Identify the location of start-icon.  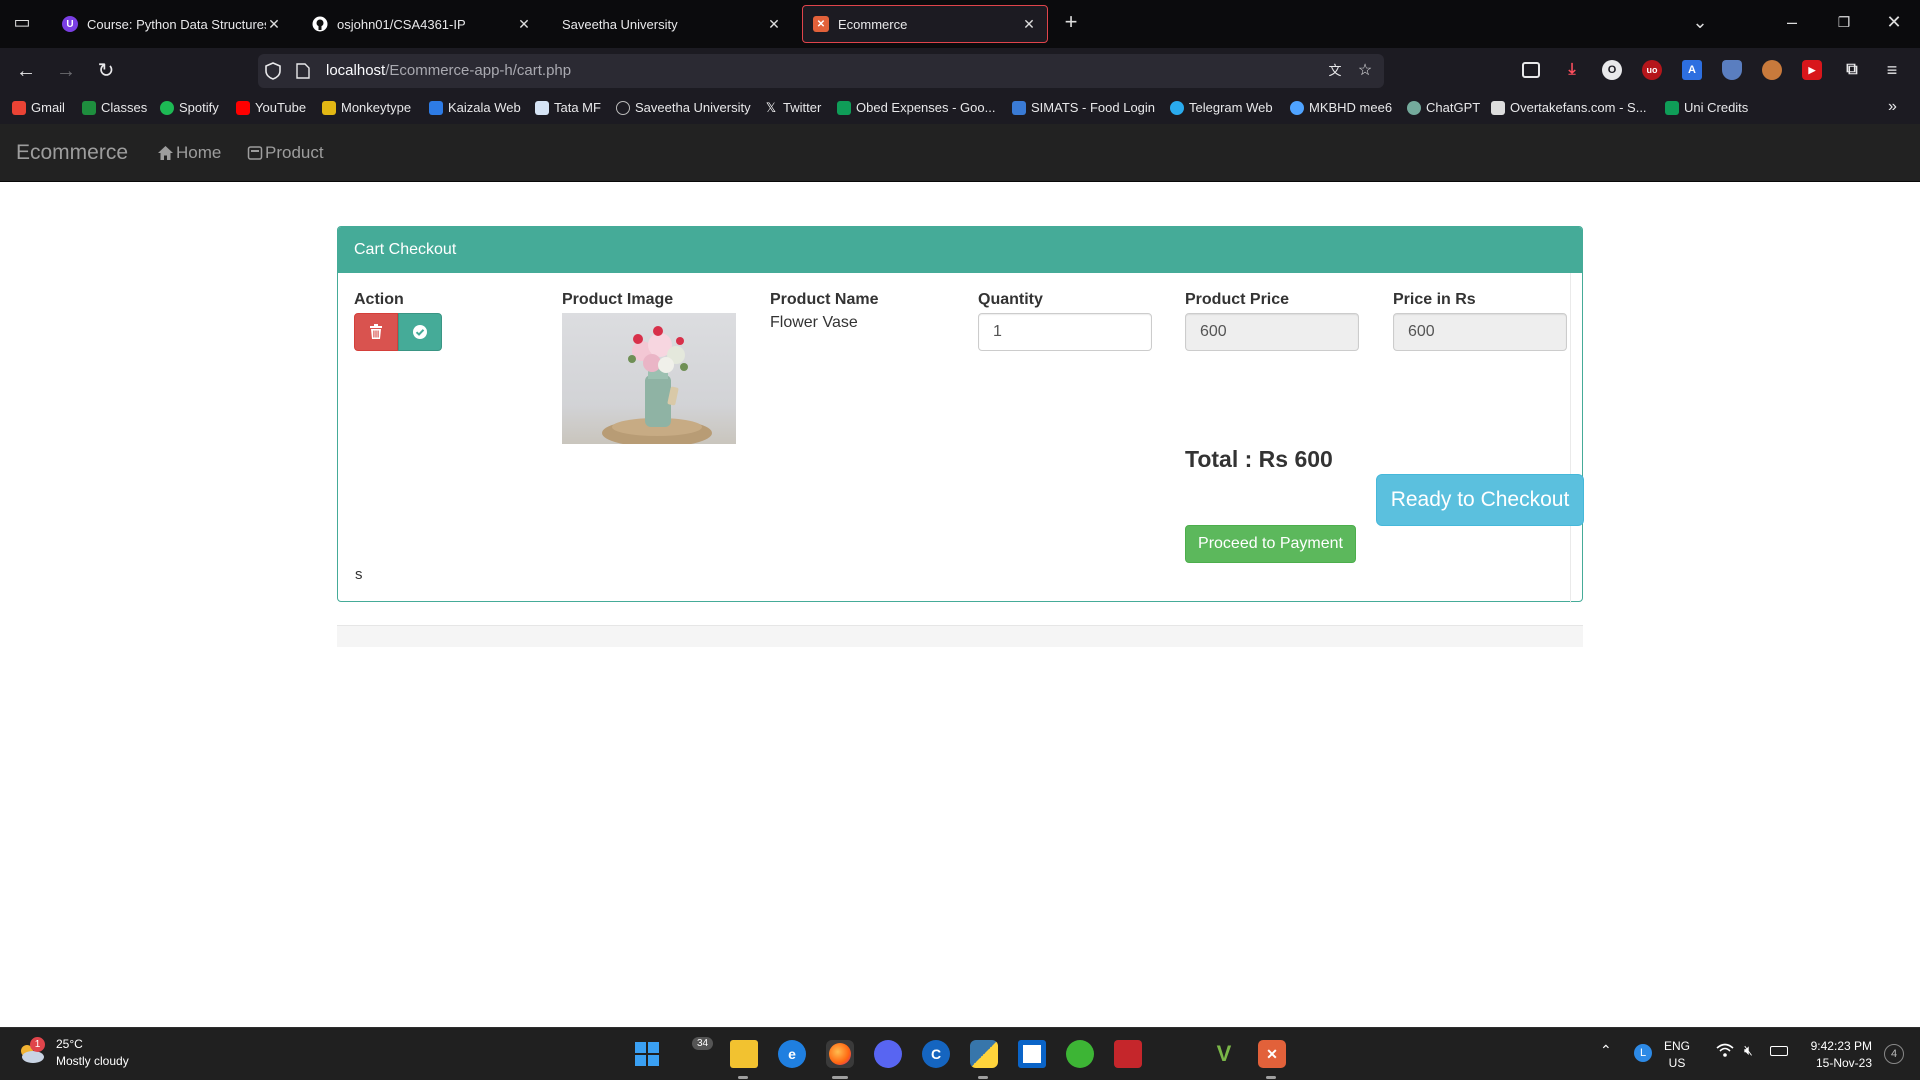
(647, 1054).